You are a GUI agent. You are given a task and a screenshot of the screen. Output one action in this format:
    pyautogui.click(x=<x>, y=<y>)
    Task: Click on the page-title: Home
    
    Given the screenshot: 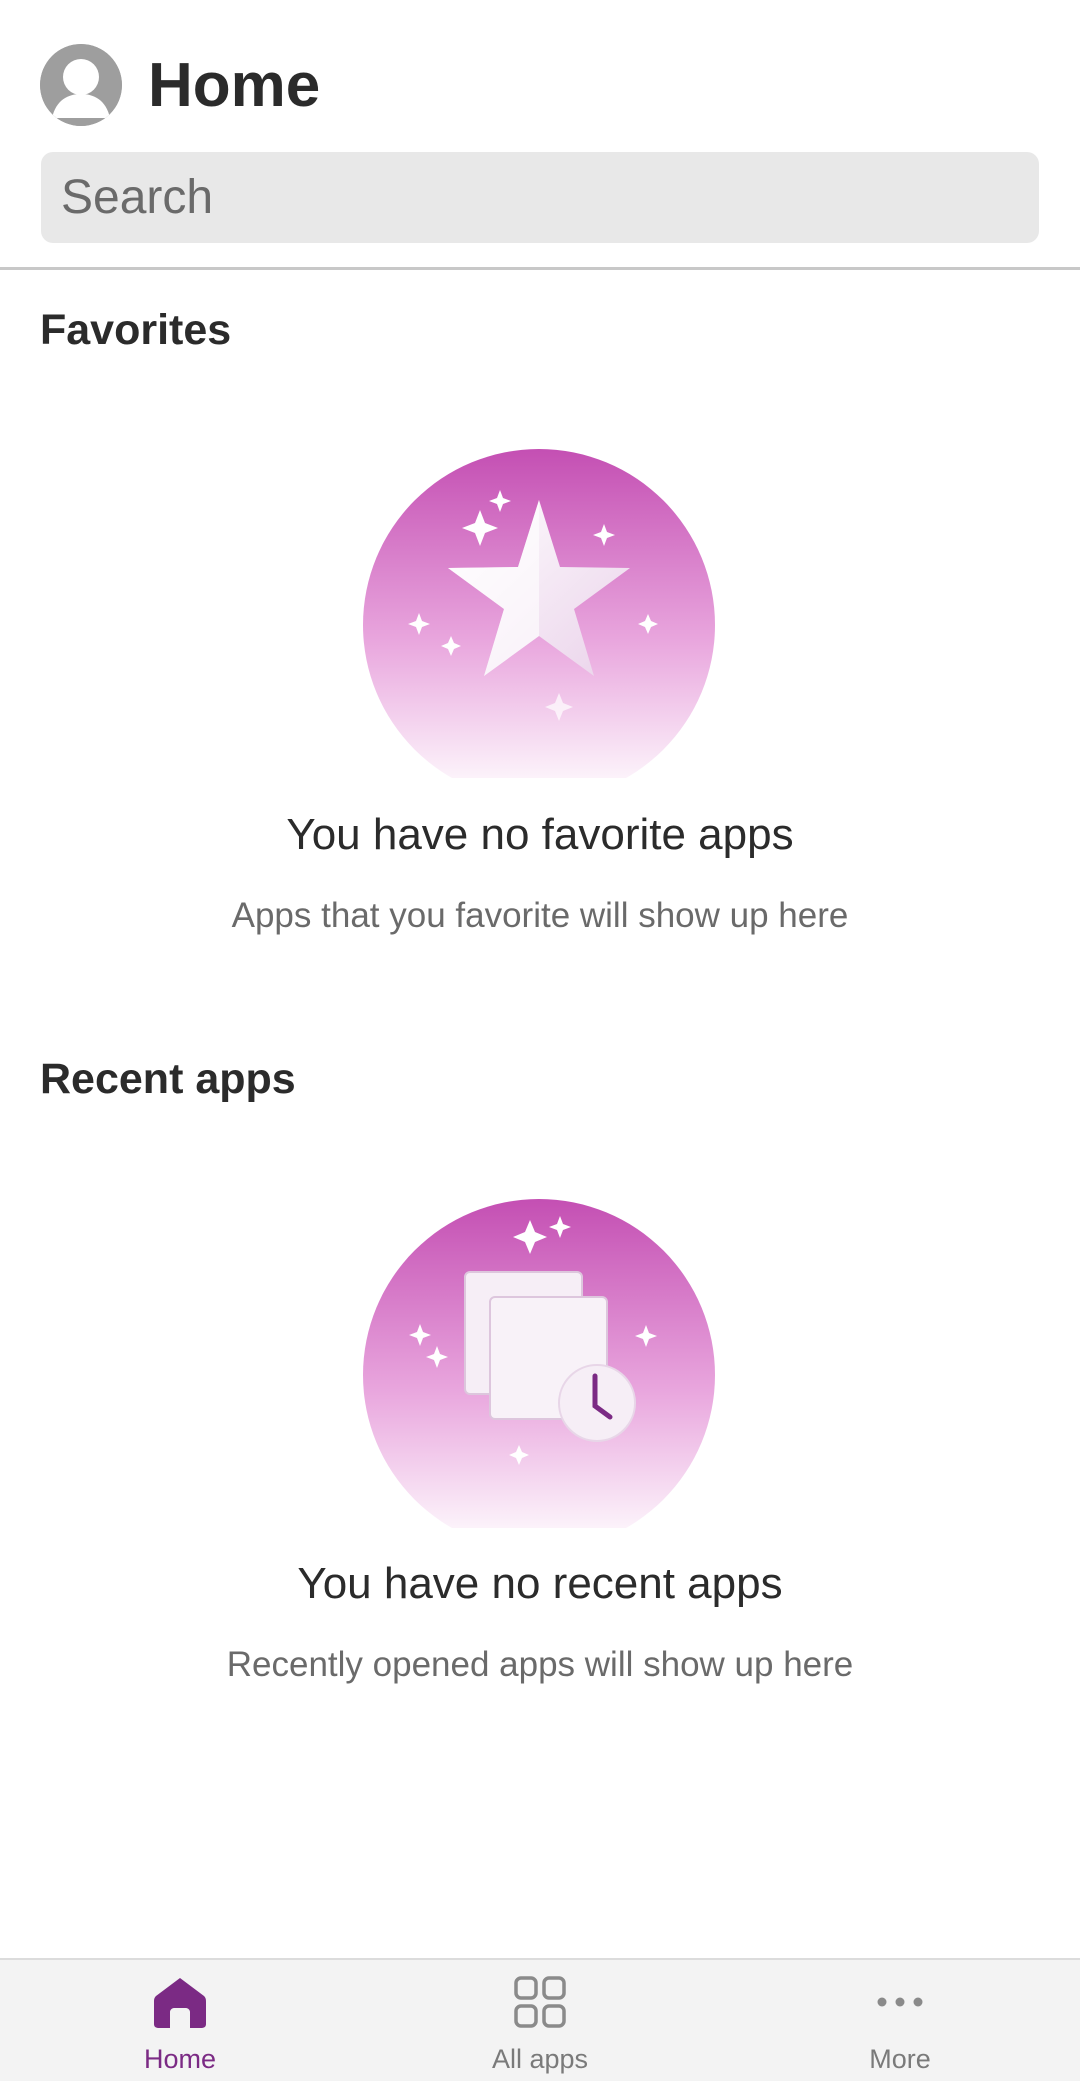 What is the action you would take?
    pyautogui.click(x=234, y=85)
    